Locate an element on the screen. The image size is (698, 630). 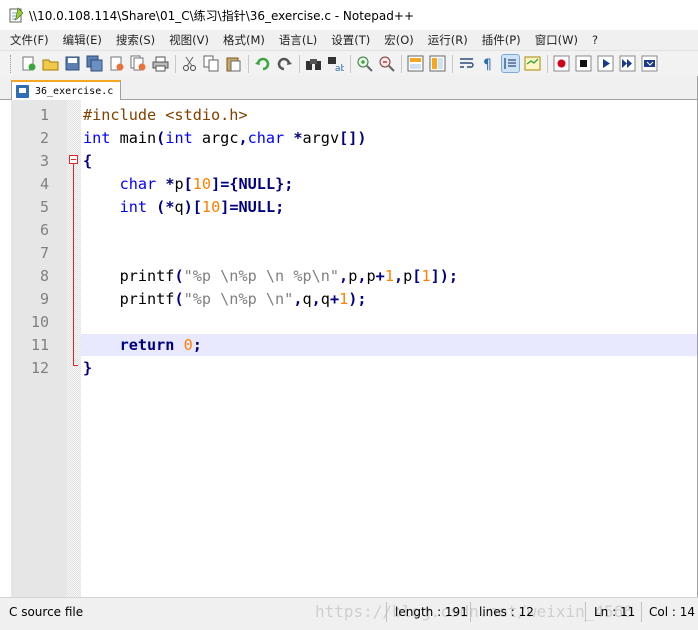
sync-vertical-icon is located at coordinates (415, 63).